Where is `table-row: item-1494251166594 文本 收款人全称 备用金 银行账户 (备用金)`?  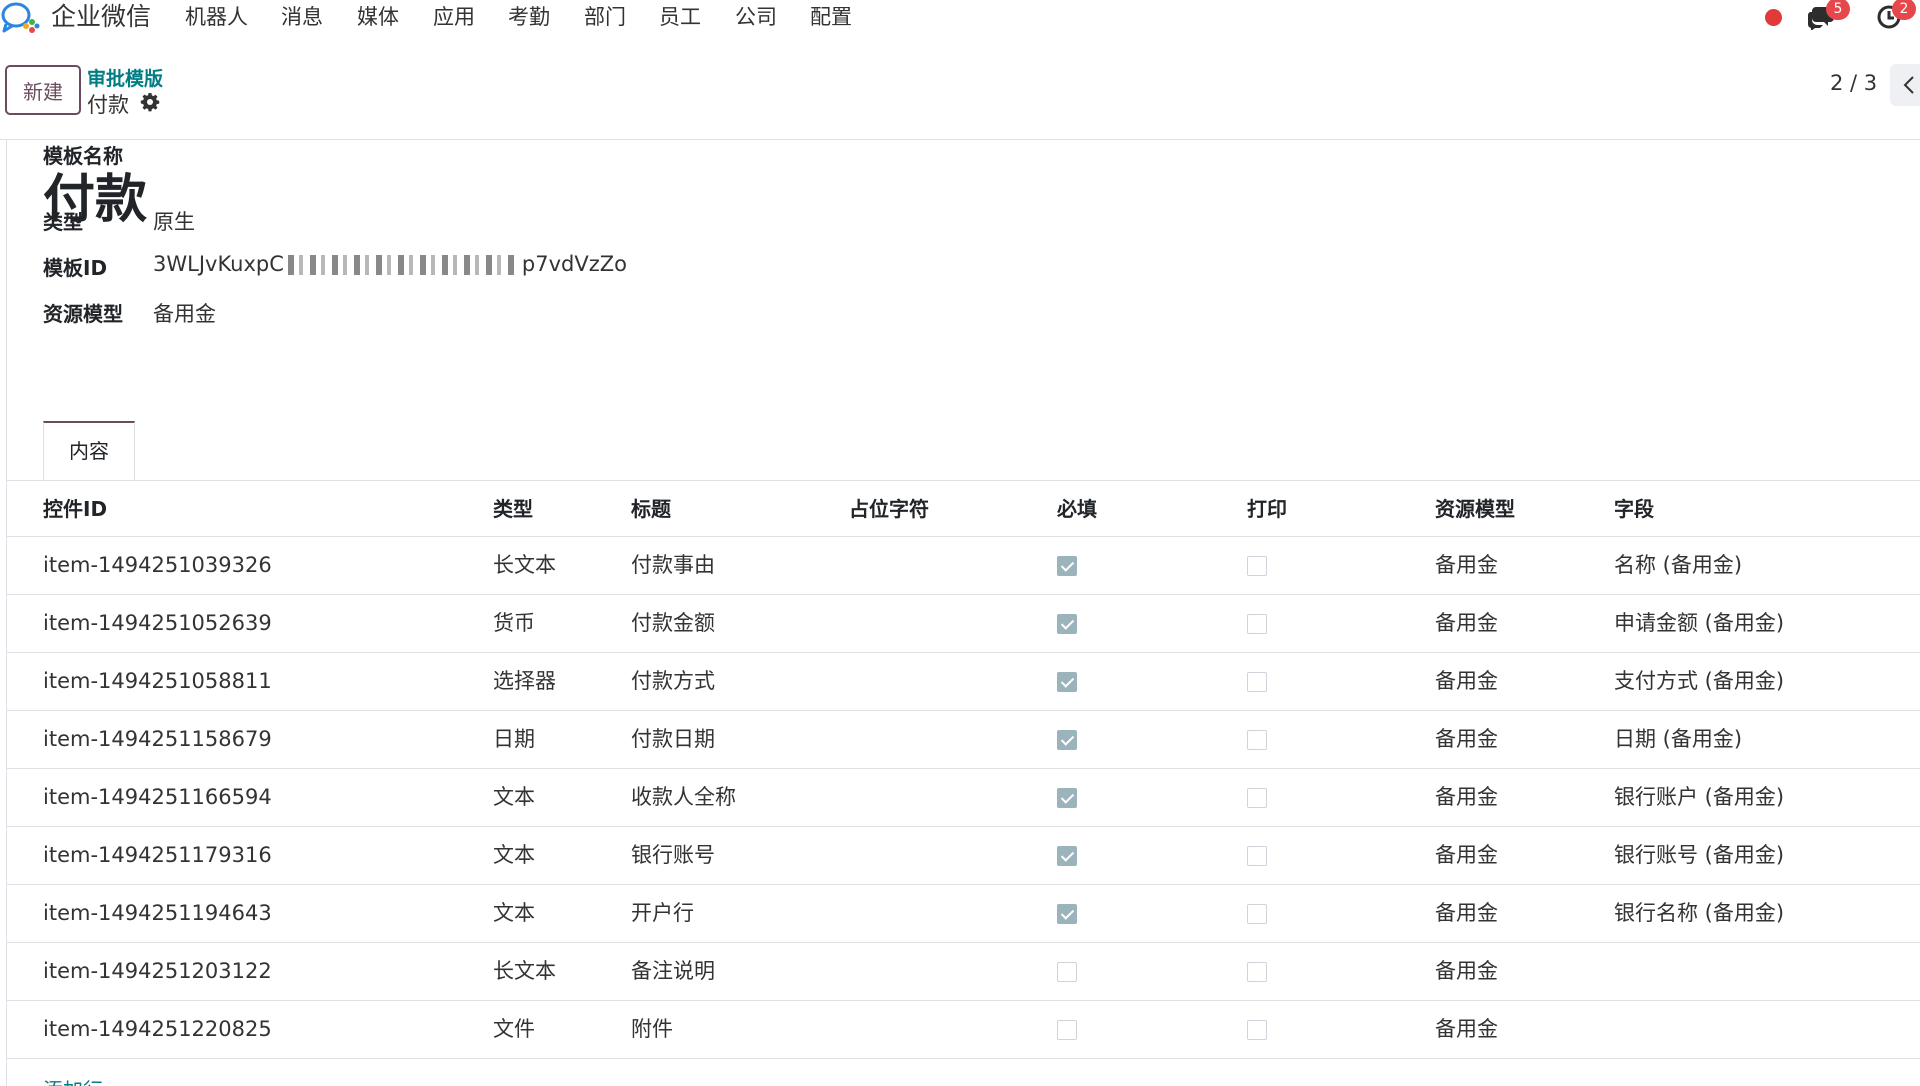
table-row: item-1494251166594 文本 收款人全称 备用金 银行账户 (备用金) is located at coordinates (963, 798).